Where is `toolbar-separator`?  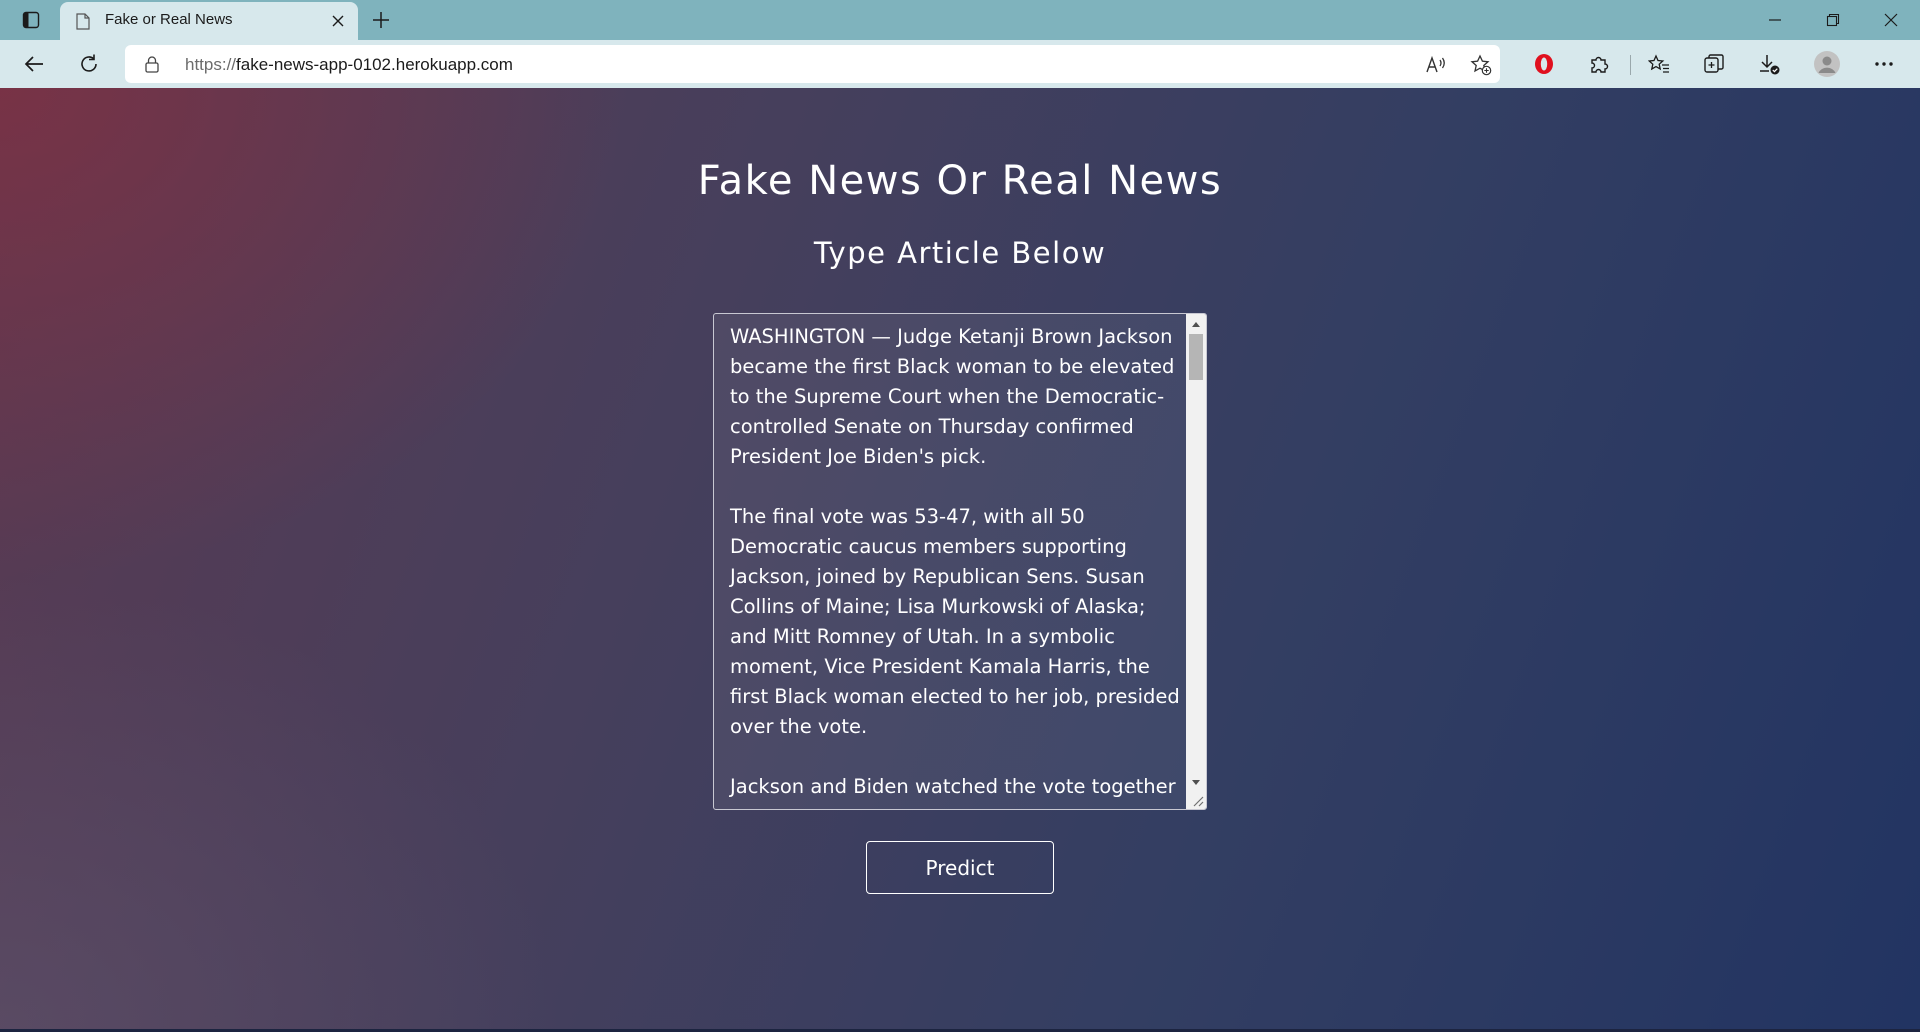
toolbar-separator is located at coordinates (1630, 65).